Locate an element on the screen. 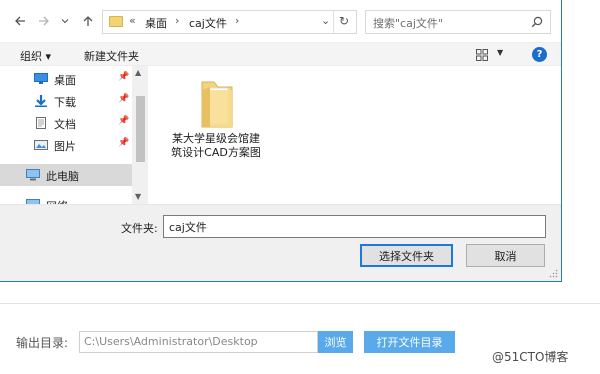 The image size is (600, 374). address-row: « 桌面 › caj文件 › ⌄ ↻ 搜索"caj文件" is located at coordinates (280, 21).